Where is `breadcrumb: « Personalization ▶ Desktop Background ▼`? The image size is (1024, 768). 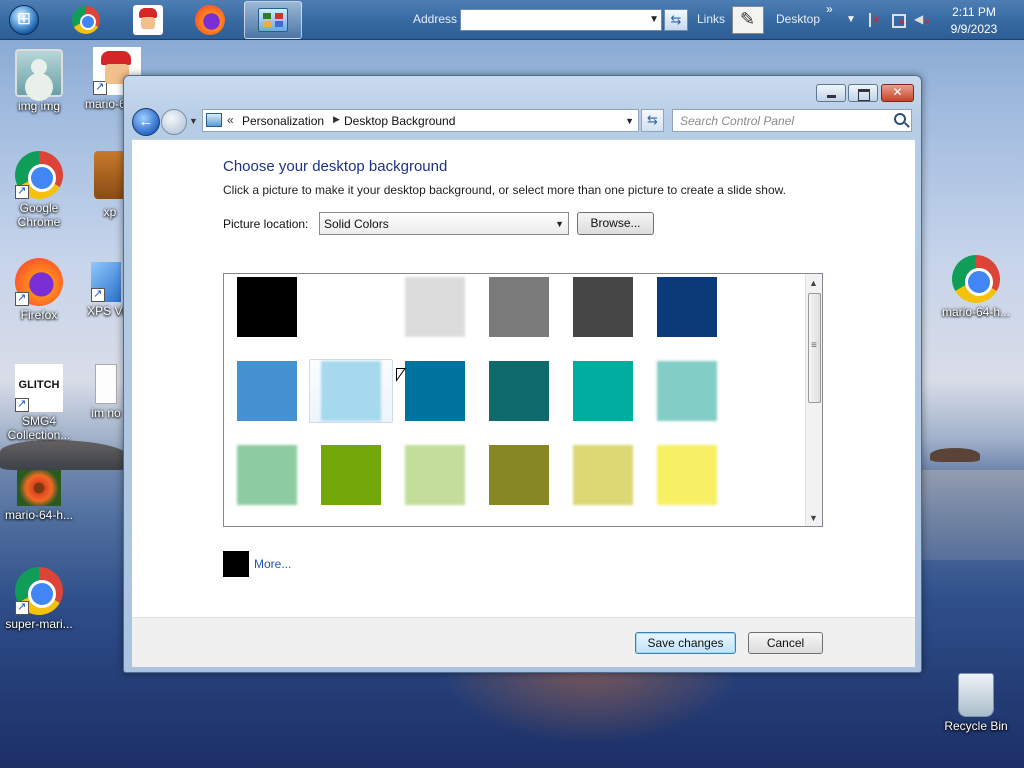
breadcrumb: « Personalization ▶ Desktop Background ▼ is located at coordinates (420, 120).